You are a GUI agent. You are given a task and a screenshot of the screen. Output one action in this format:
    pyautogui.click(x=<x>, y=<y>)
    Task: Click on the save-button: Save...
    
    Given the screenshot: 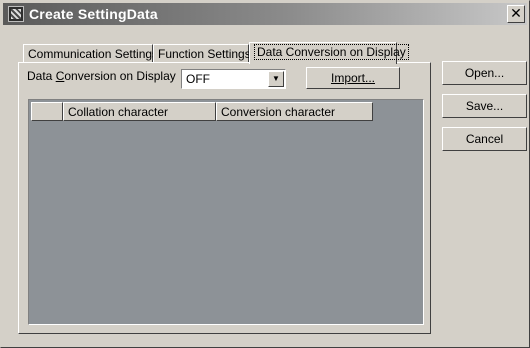 What is the action you would take?
    pyautogui.click(x=484, y=106)
    